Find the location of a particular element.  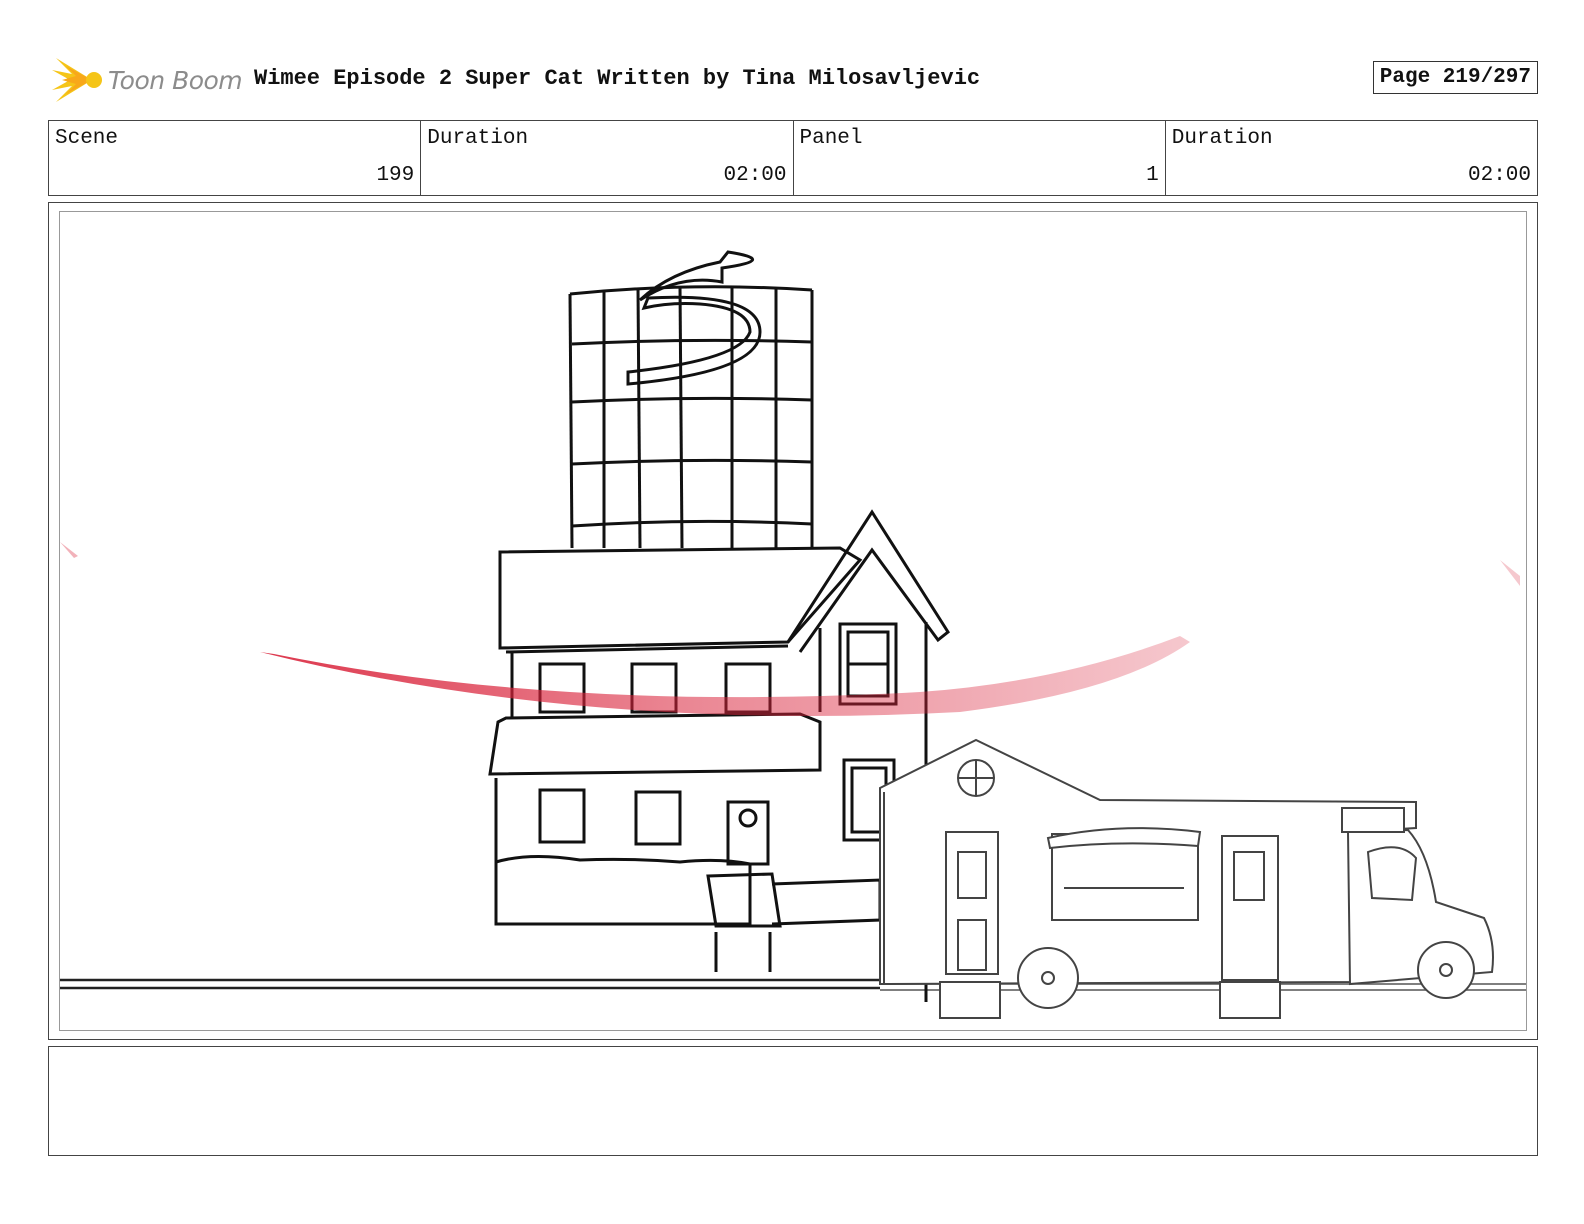

panel-label: Panel is located at coordinates (831, 138).